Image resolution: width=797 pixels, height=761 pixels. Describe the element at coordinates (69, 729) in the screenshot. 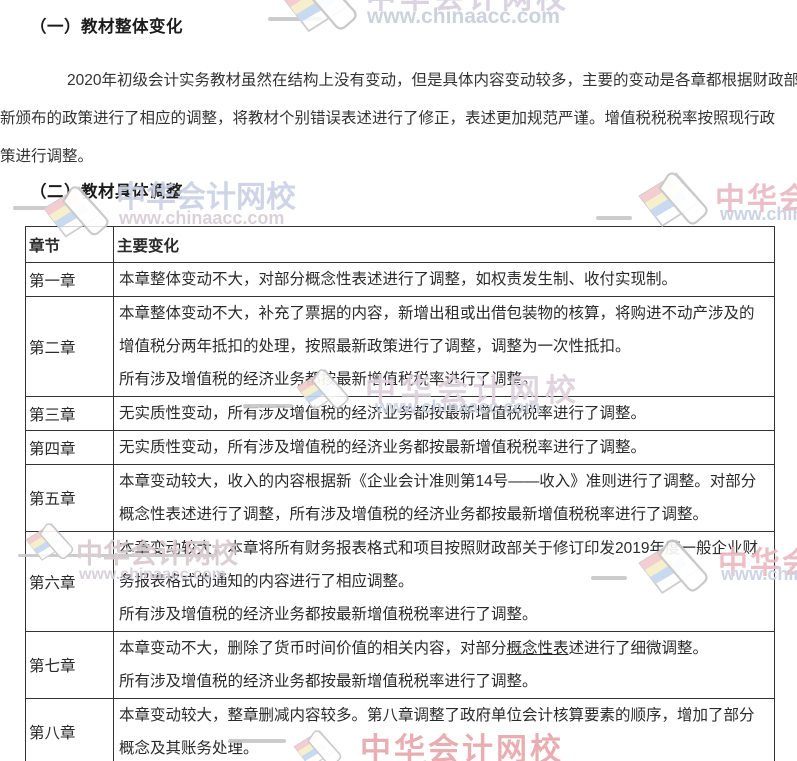

I see `chapter-cell: 第八章` at that location.